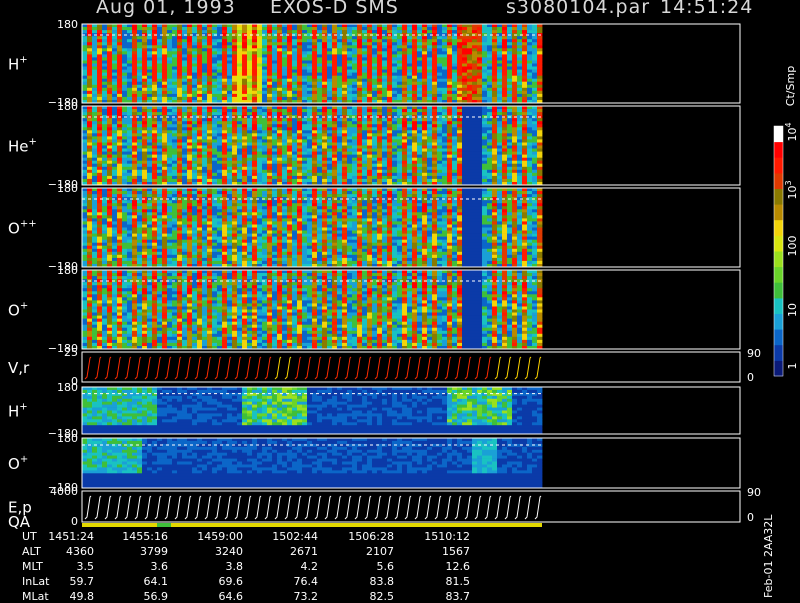 This screenshot has height=603, width=800. I want to click on y-tick-top: 25, so click(71, 352).